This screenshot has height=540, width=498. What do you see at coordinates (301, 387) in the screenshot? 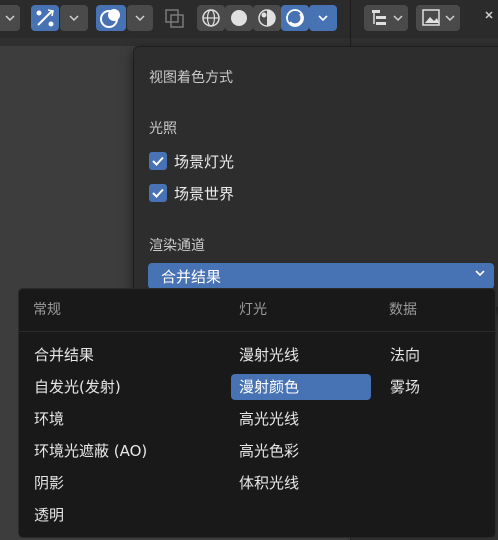
I see `menu-item-diffuse-color: 漫射颜色` at bounding box center [301, 387].